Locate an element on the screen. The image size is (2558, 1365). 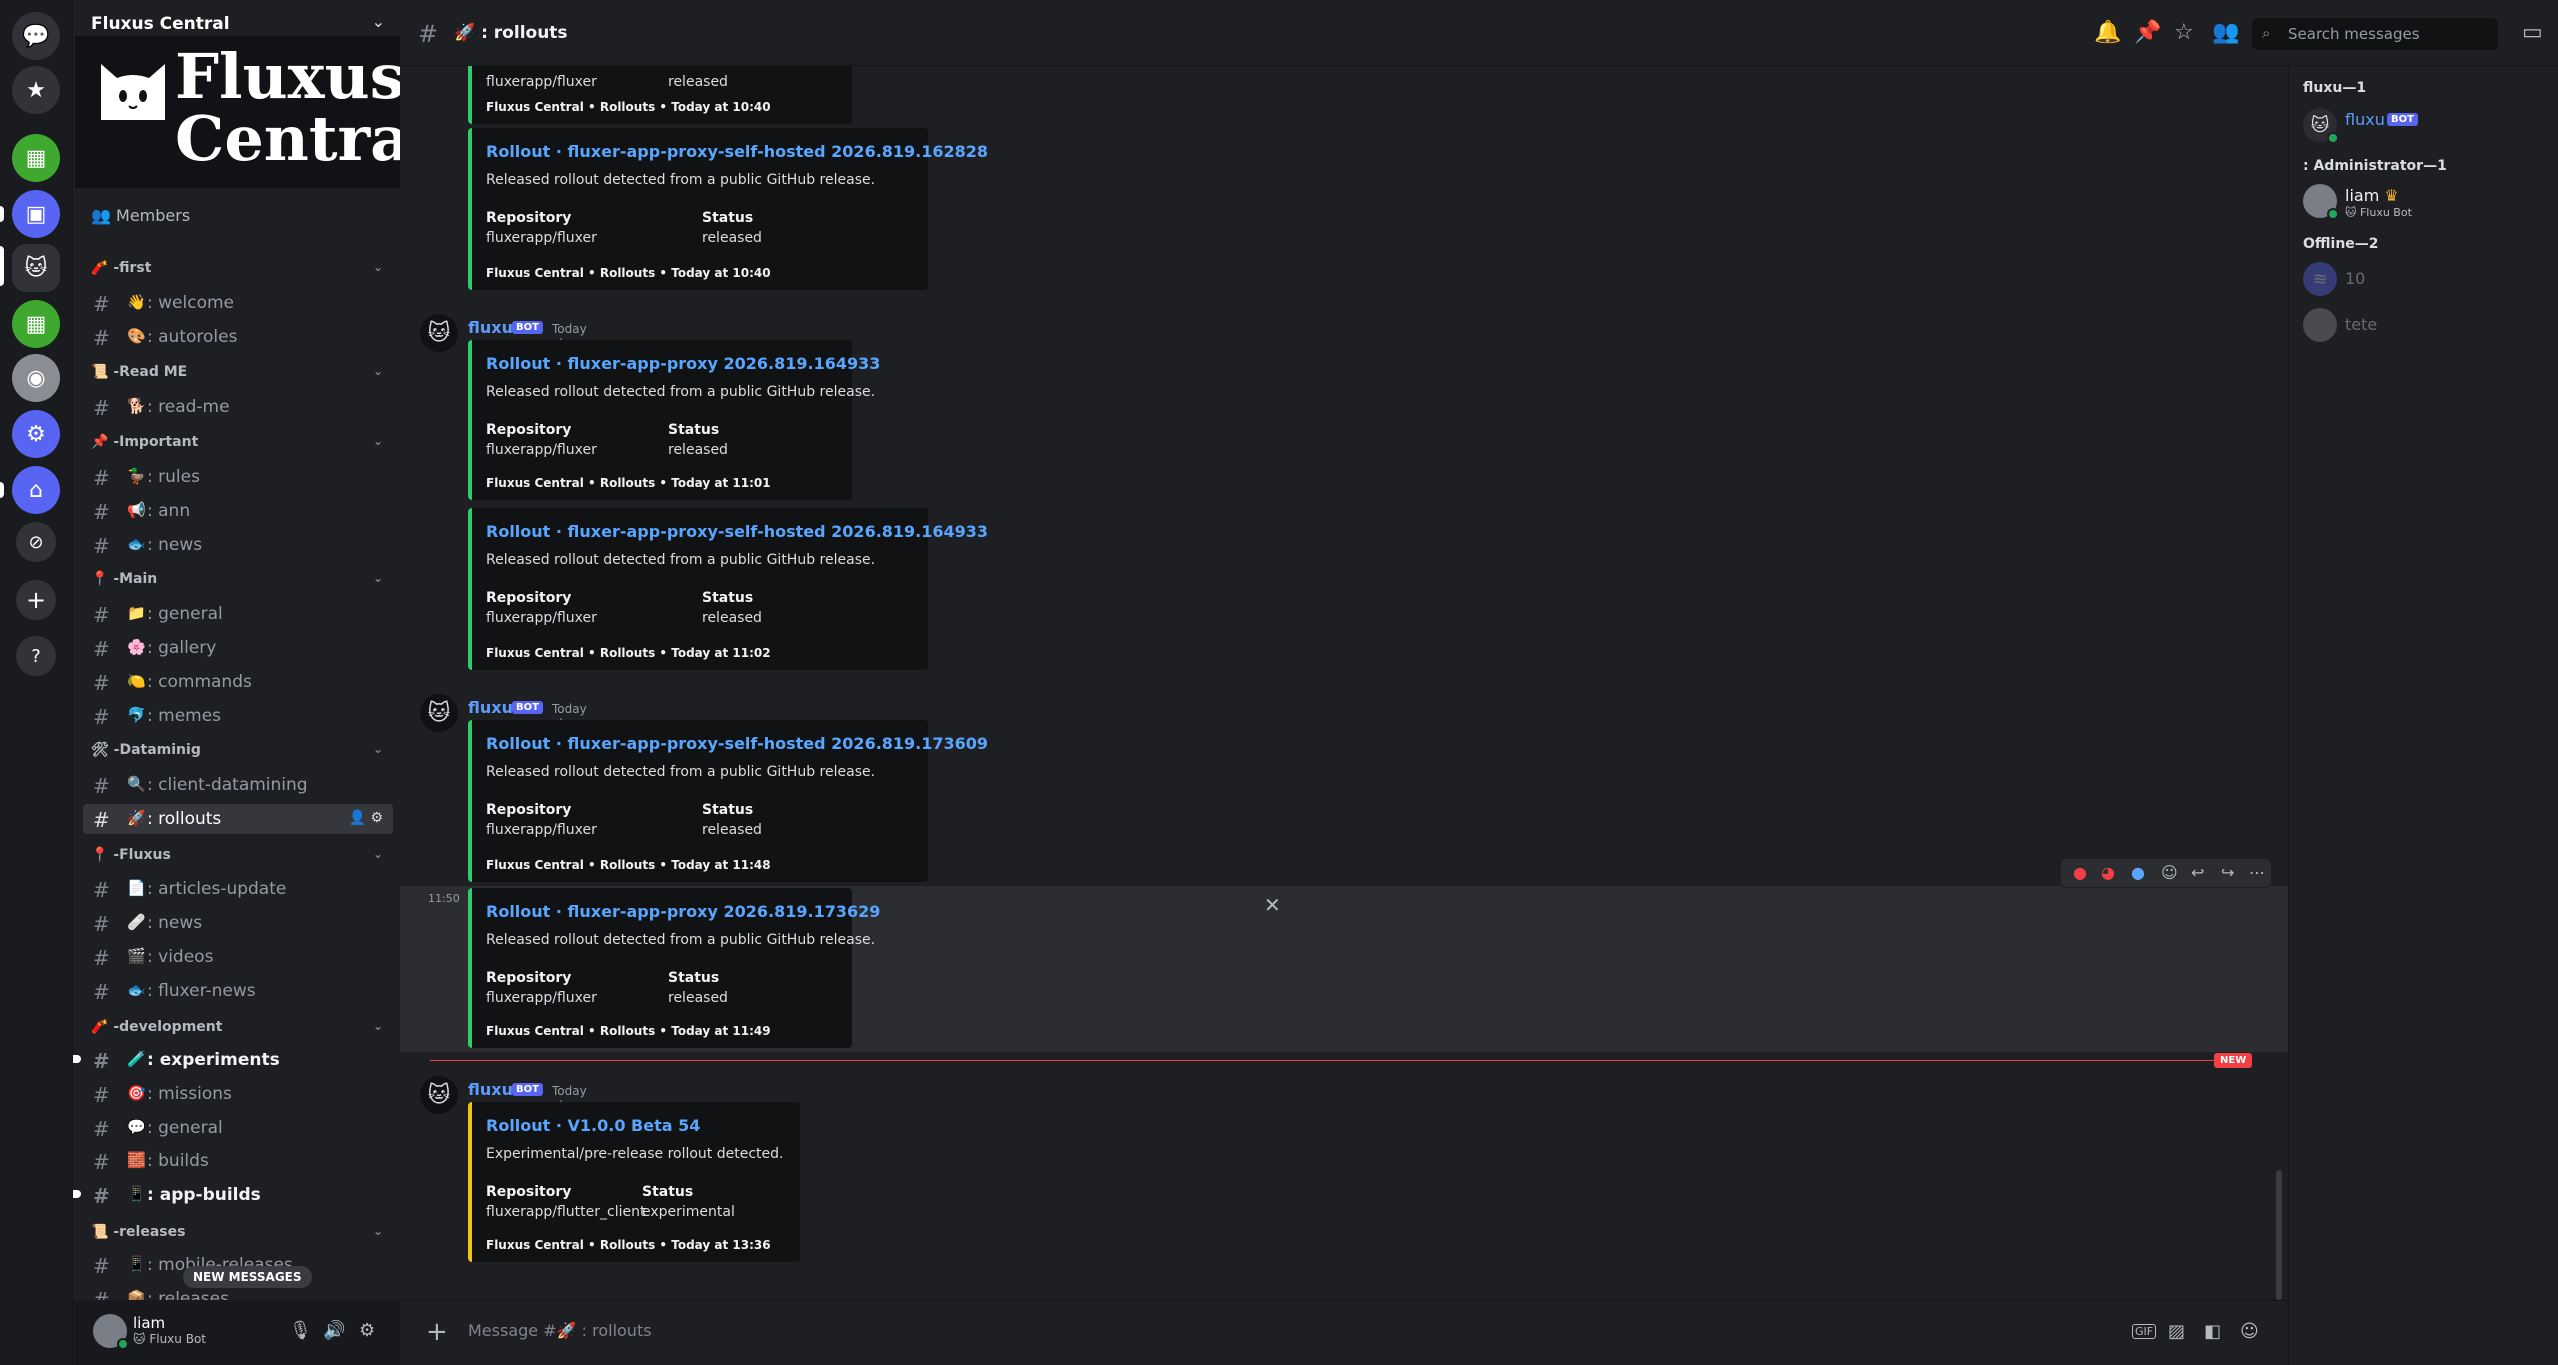
channel-welcome: # 👋: welcome is located at coordinates (238, 303).